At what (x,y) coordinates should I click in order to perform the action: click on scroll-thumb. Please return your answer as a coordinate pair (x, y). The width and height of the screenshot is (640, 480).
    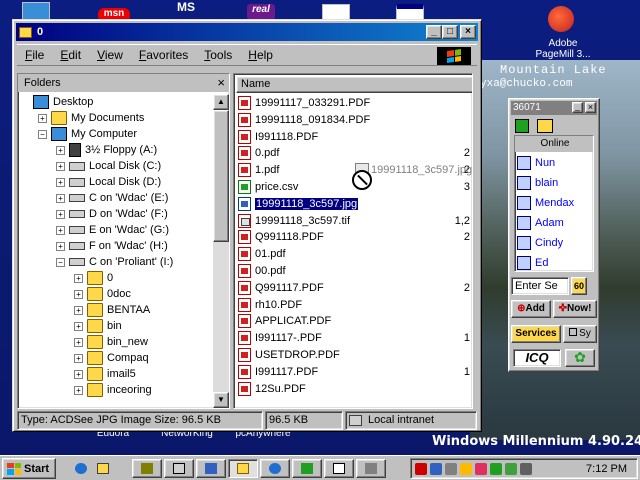
    Looking at the image, I should click on (221, 176).